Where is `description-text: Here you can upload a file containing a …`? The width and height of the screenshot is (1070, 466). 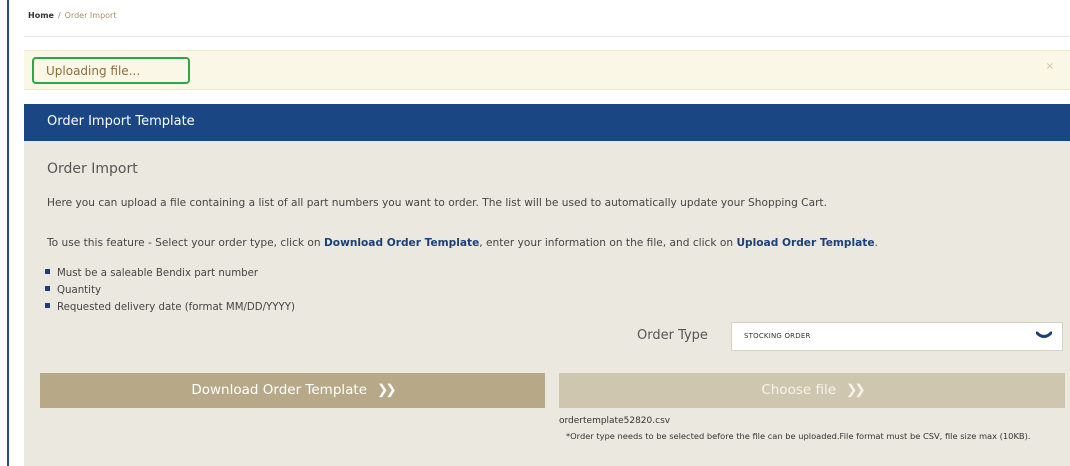
description-text: Here you can upload a file containing a … is located at coordinates (437, 203).